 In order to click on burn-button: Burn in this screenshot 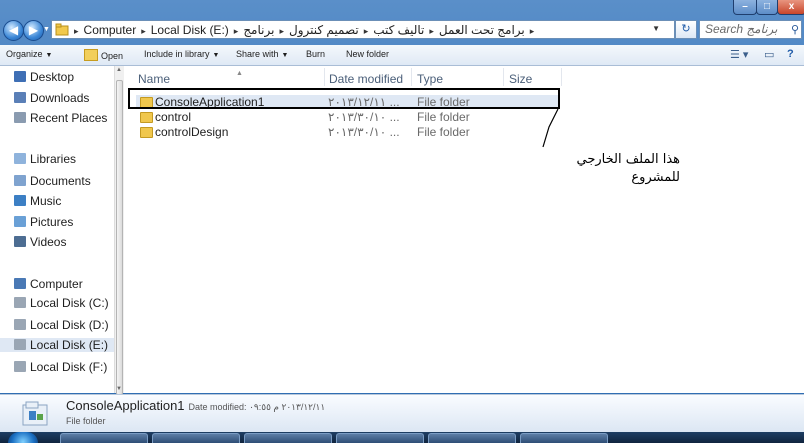, I will do `click(315, 54)`.